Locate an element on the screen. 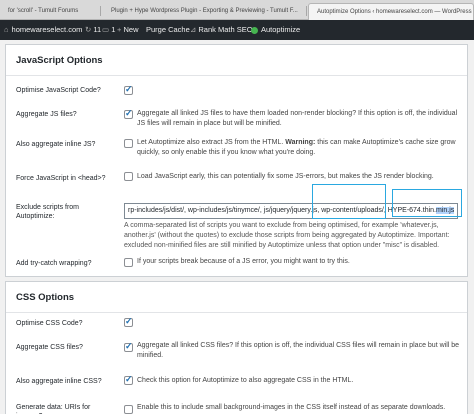 Image resolution: width=474 pixels, height=414 pixels. optimise-js-checkbox: ✓ is located at coordinates (128, 89).